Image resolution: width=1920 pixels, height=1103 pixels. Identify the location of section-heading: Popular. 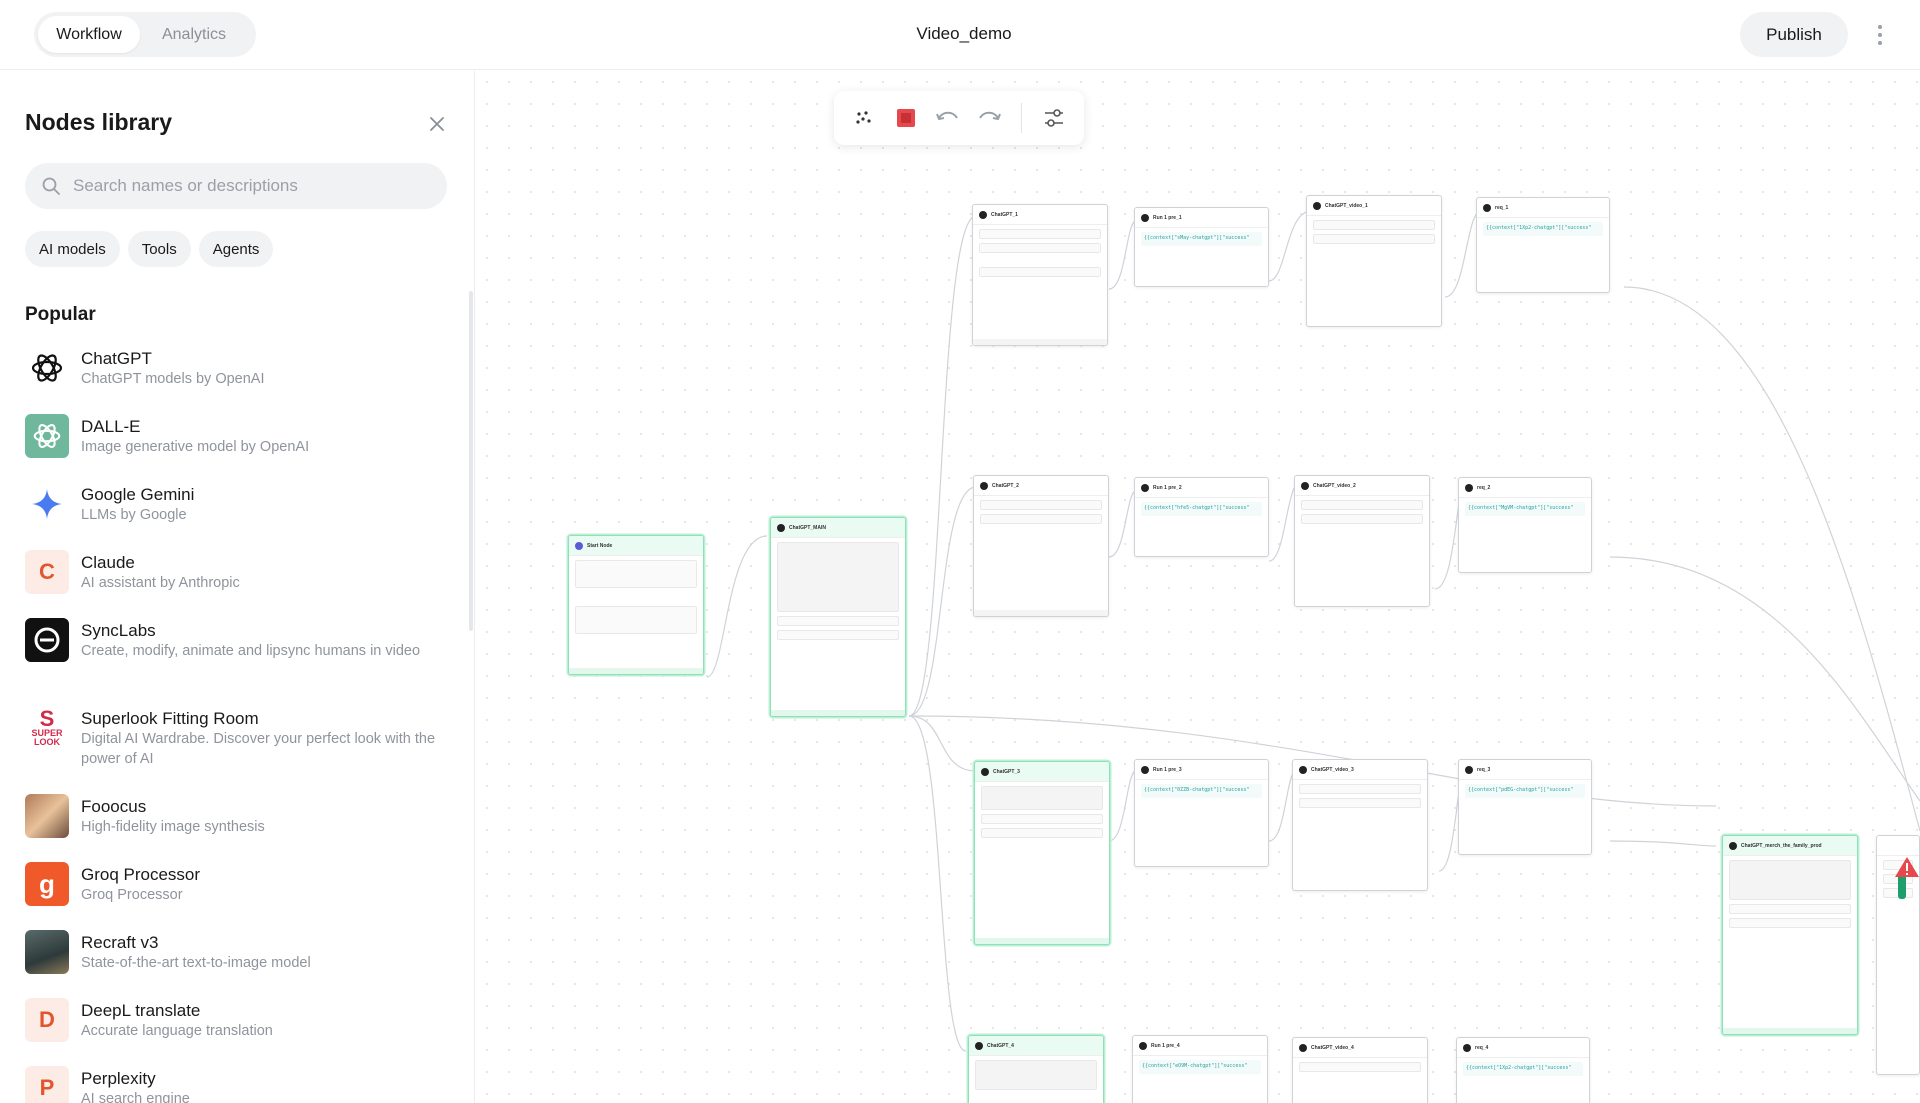
(60, 314).